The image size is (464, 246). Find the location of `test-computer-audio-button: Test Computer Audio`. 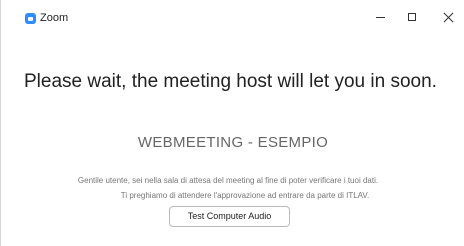

test-computer-audio-button: Test Computer Audio is located at coordinates (229, 216).